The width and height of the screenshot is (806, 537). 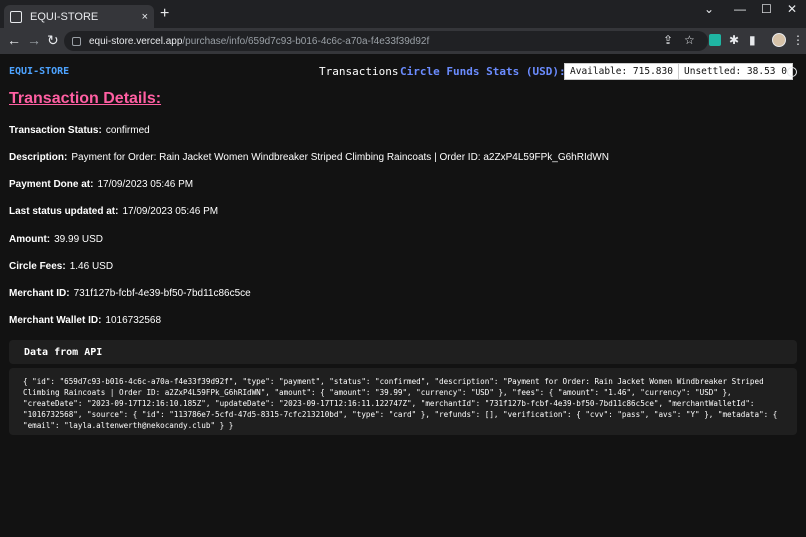 I want to click on star-icon: ☆, so click(x=689, y=40).